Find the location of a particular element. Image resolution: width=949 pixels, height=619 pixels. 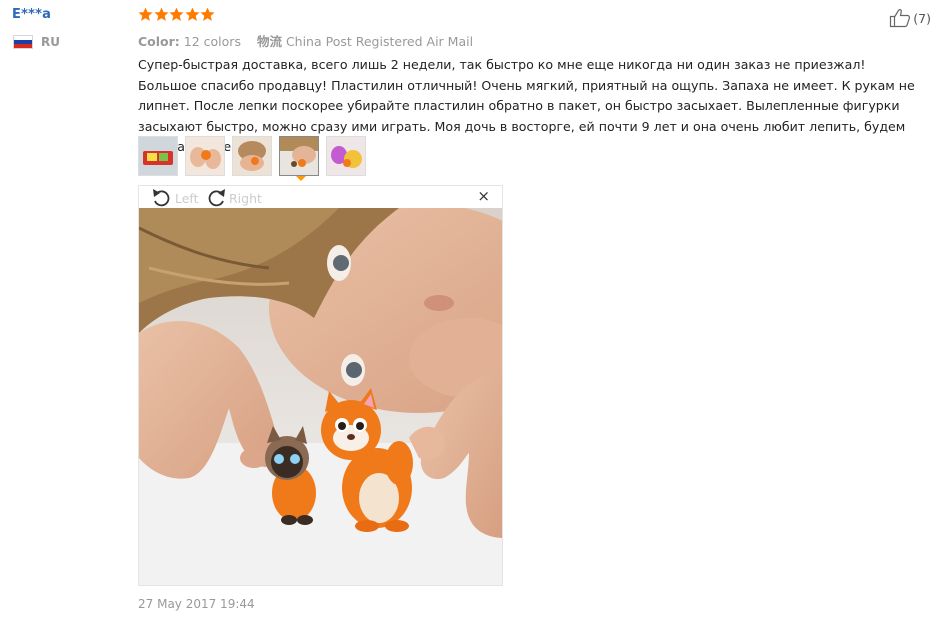

helpful-button: (7) is located at coordinates (910, 18).